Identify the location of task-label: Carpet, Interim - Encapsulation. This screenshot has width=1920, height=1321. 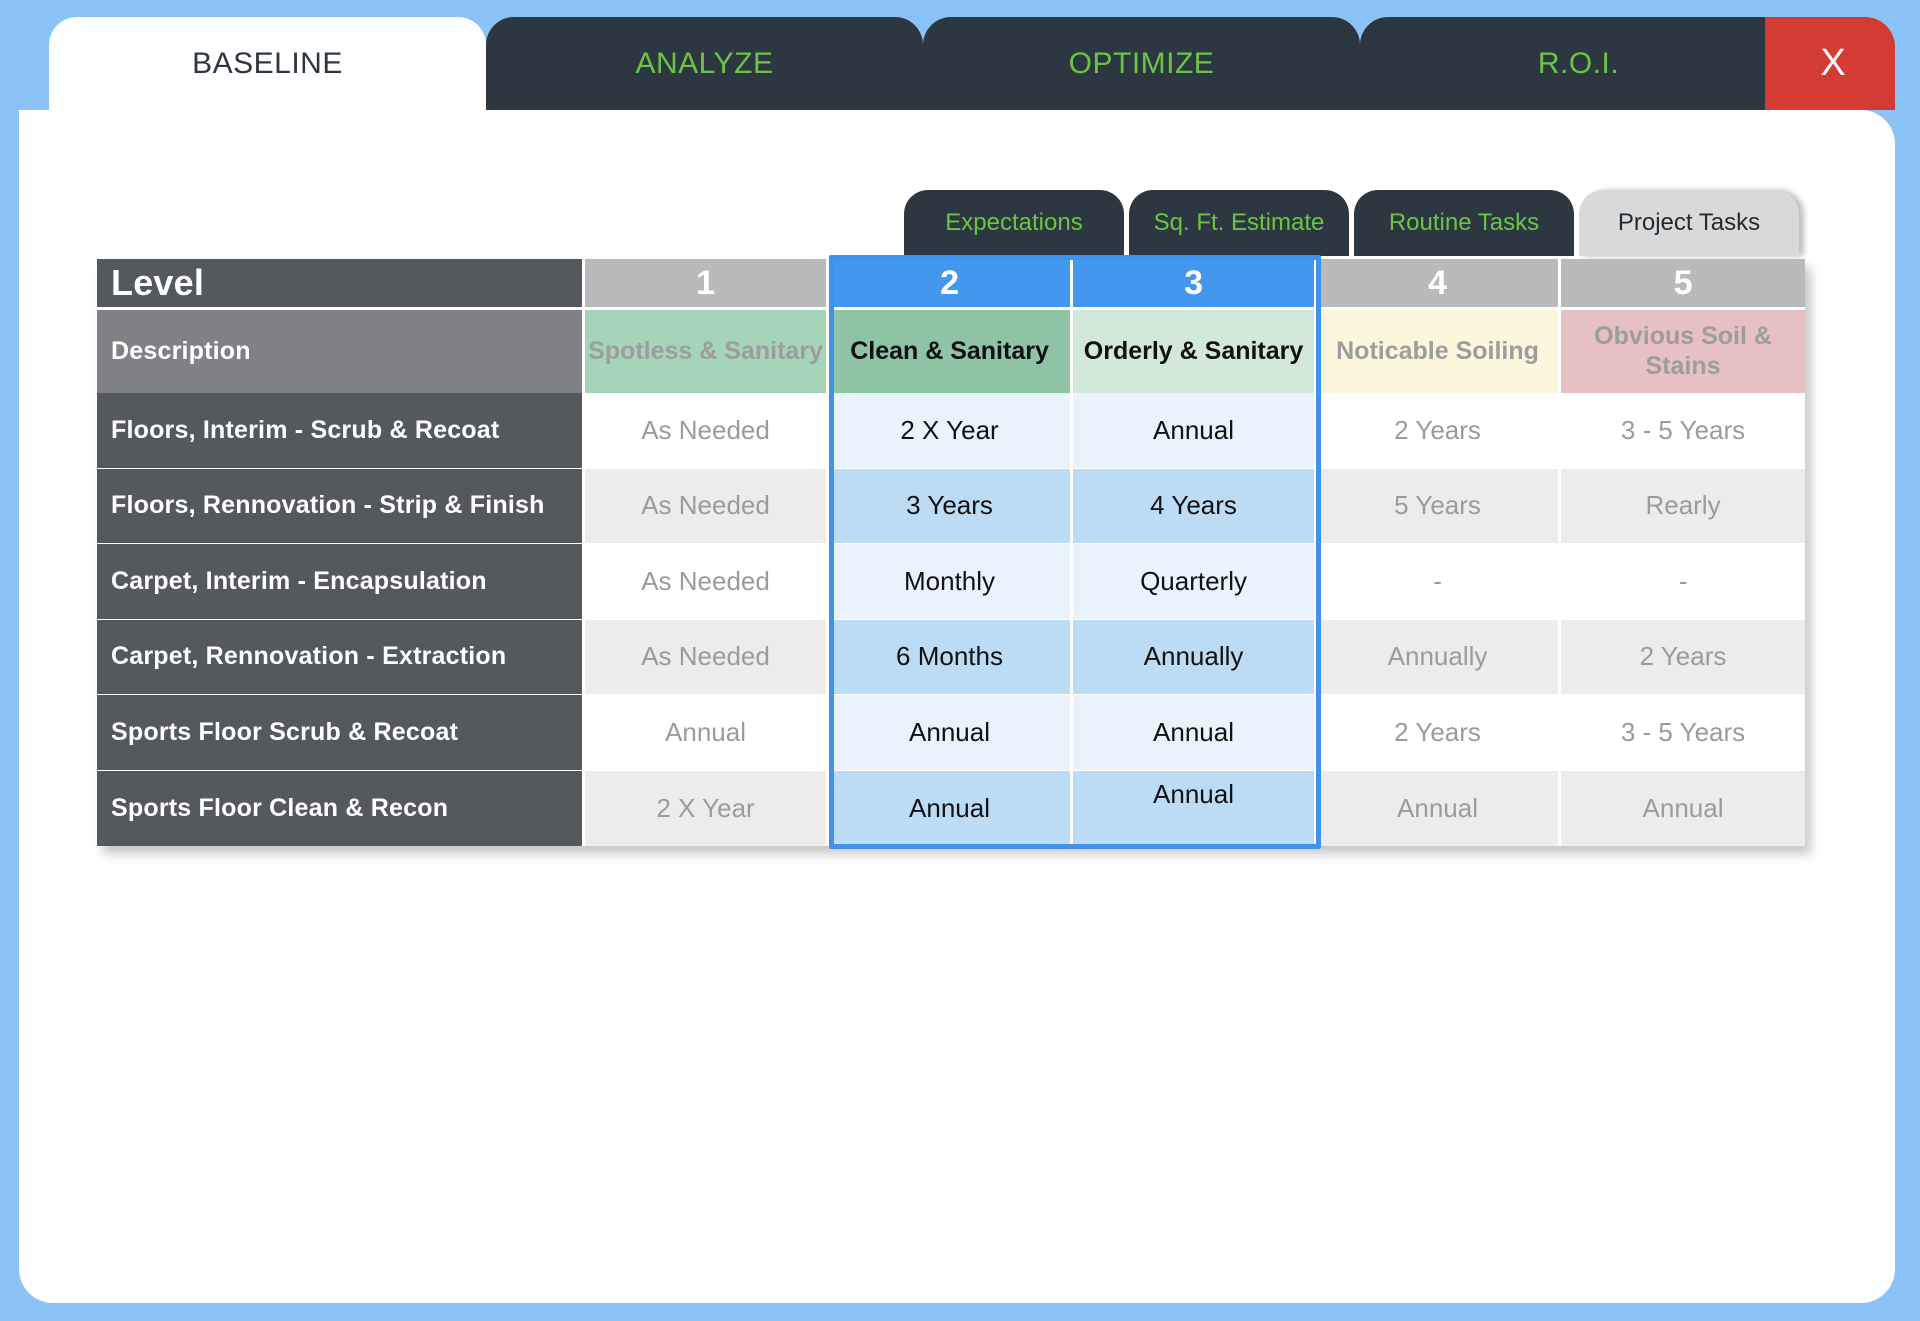
(341, 581).